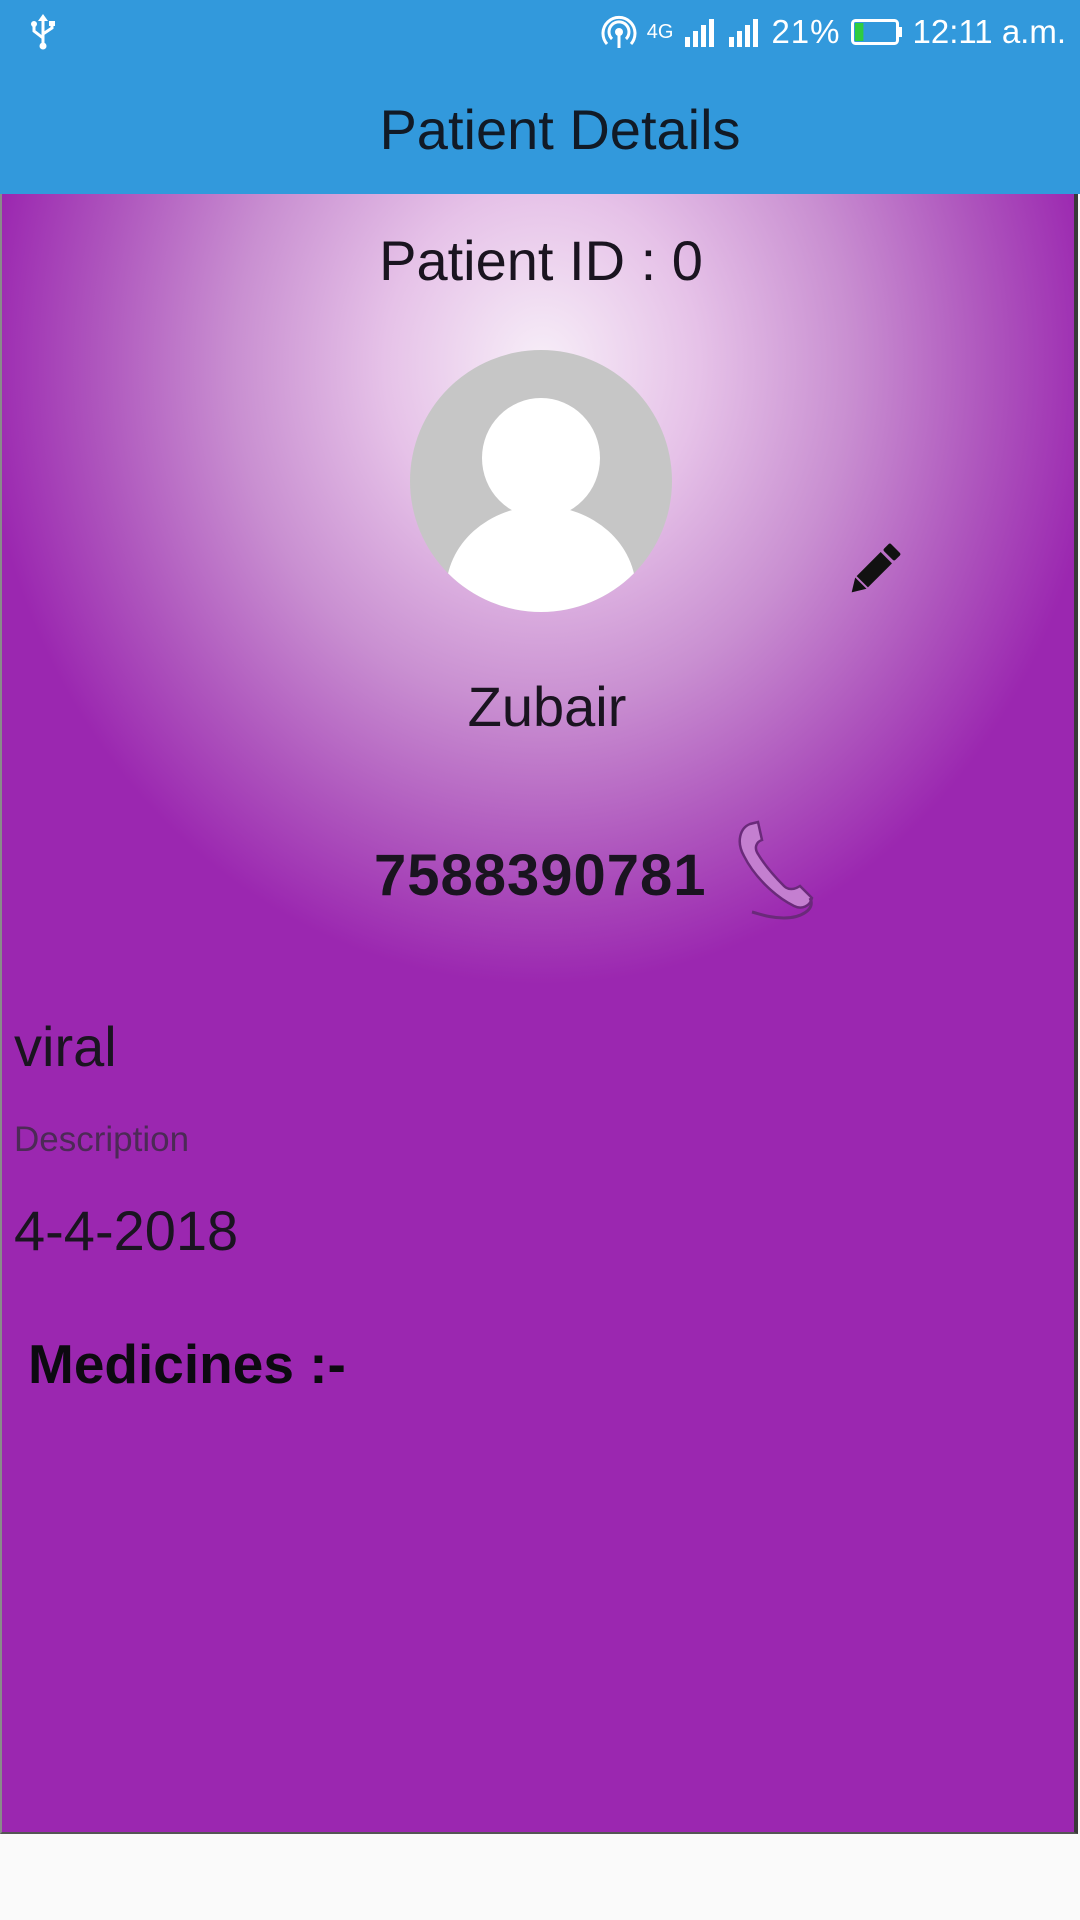 This screenshot has height=1920, width=1080. Describe the element at coordinates (541, 260) in the screenshot. I see `patient-id: Patient ID : 0` at that location.